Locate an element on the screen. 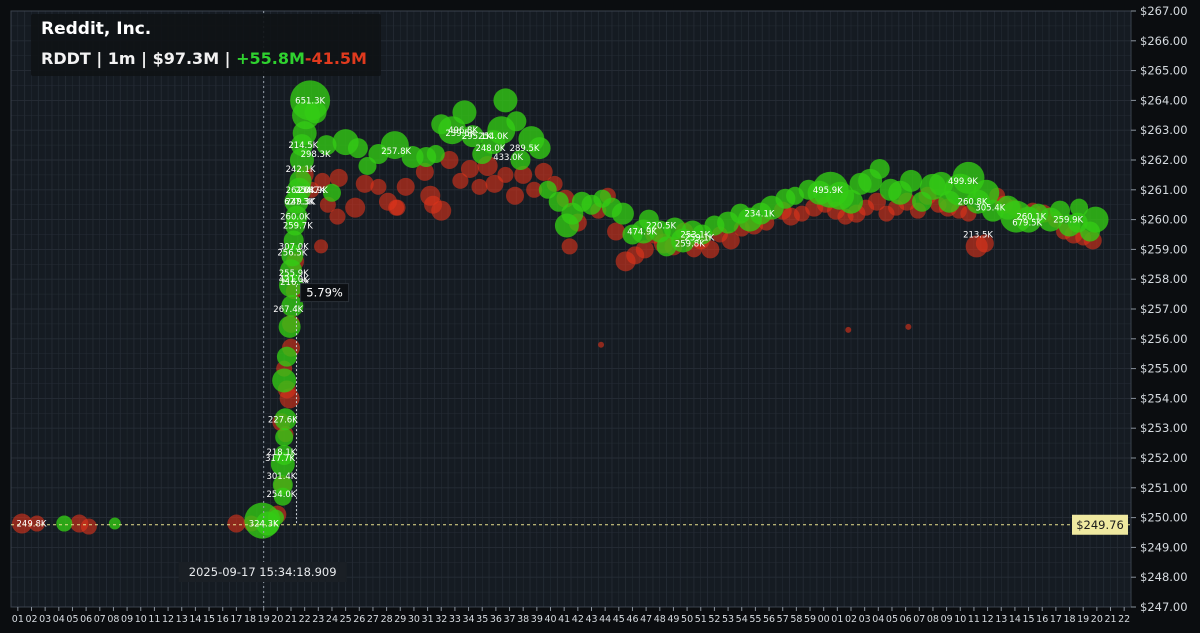 The width and height of the screenshot is (1200, 633). x-tick-label: 48 is located at coordinates (660, 619).